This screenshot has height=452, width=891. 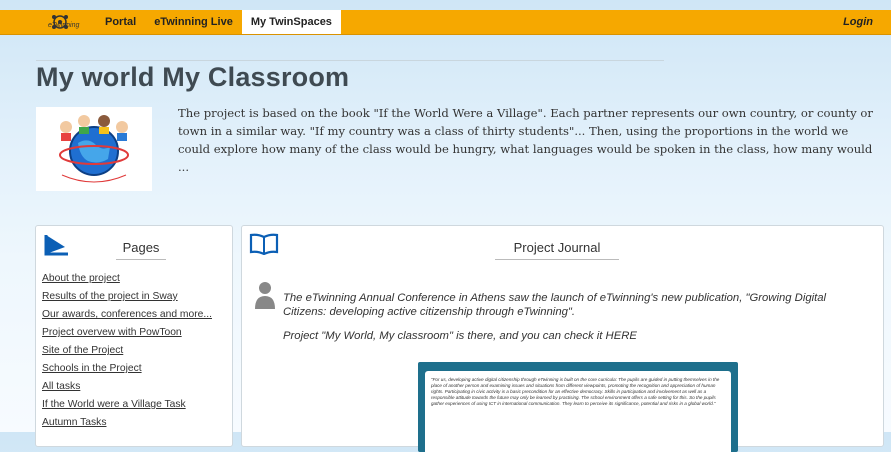 I want to click on project-logo, so click(x=94, y=149).